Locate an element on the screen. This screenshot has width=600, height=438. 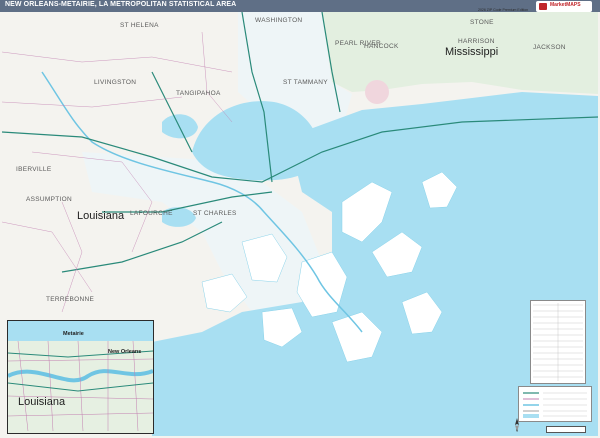
county-label: HARRISON is located at coordinates (476, 41).